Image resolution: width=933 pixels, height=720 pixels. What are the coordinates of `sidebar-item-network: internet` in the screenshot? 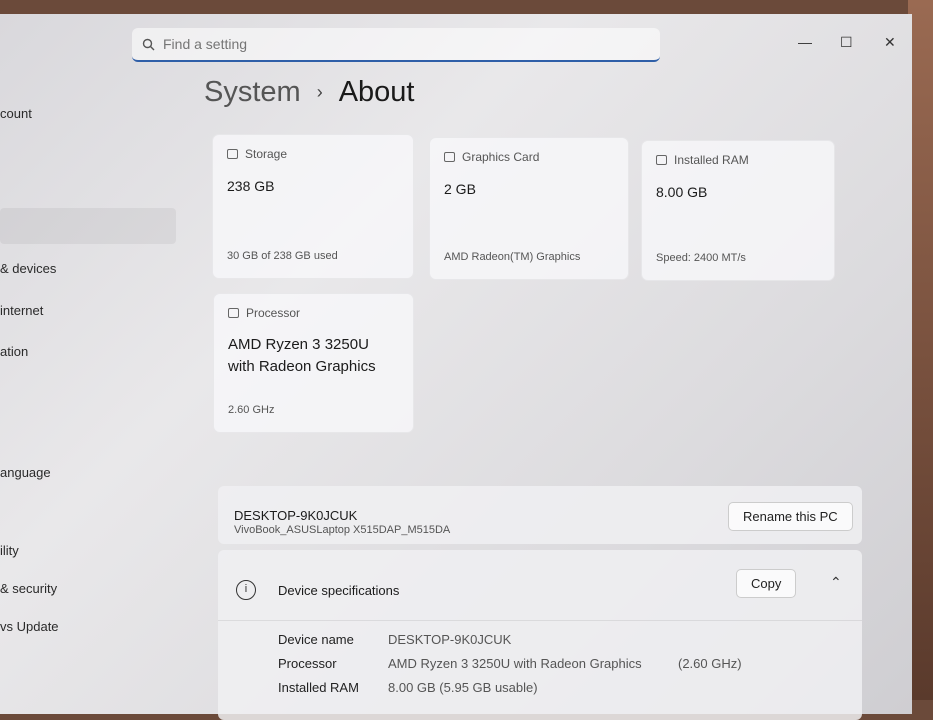 It's located at (21, 310).